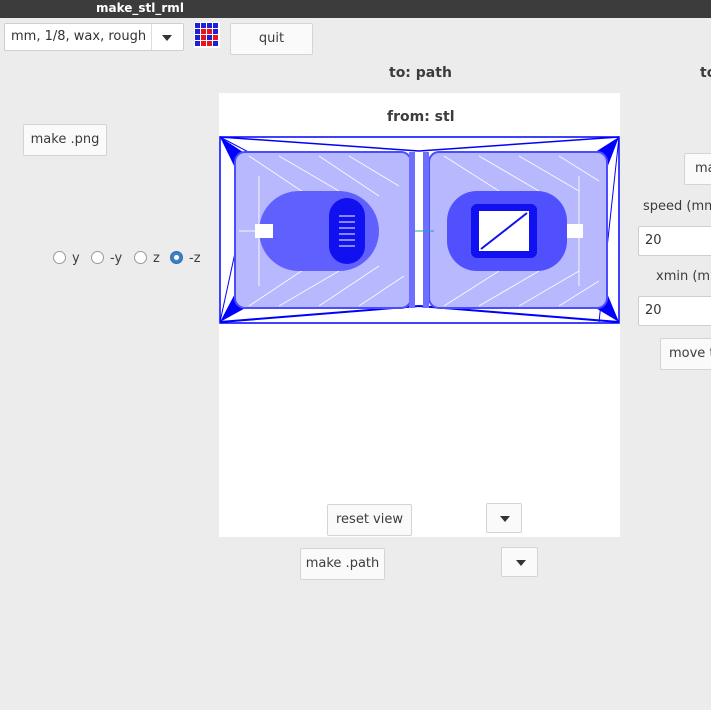 Image resolution: width=711 pixels, height=710 pixels. What do you see at coordinates (355, 9) in the screenshot?
I see `title-bar: make_stl_rml` at bounding box center [355, 9].